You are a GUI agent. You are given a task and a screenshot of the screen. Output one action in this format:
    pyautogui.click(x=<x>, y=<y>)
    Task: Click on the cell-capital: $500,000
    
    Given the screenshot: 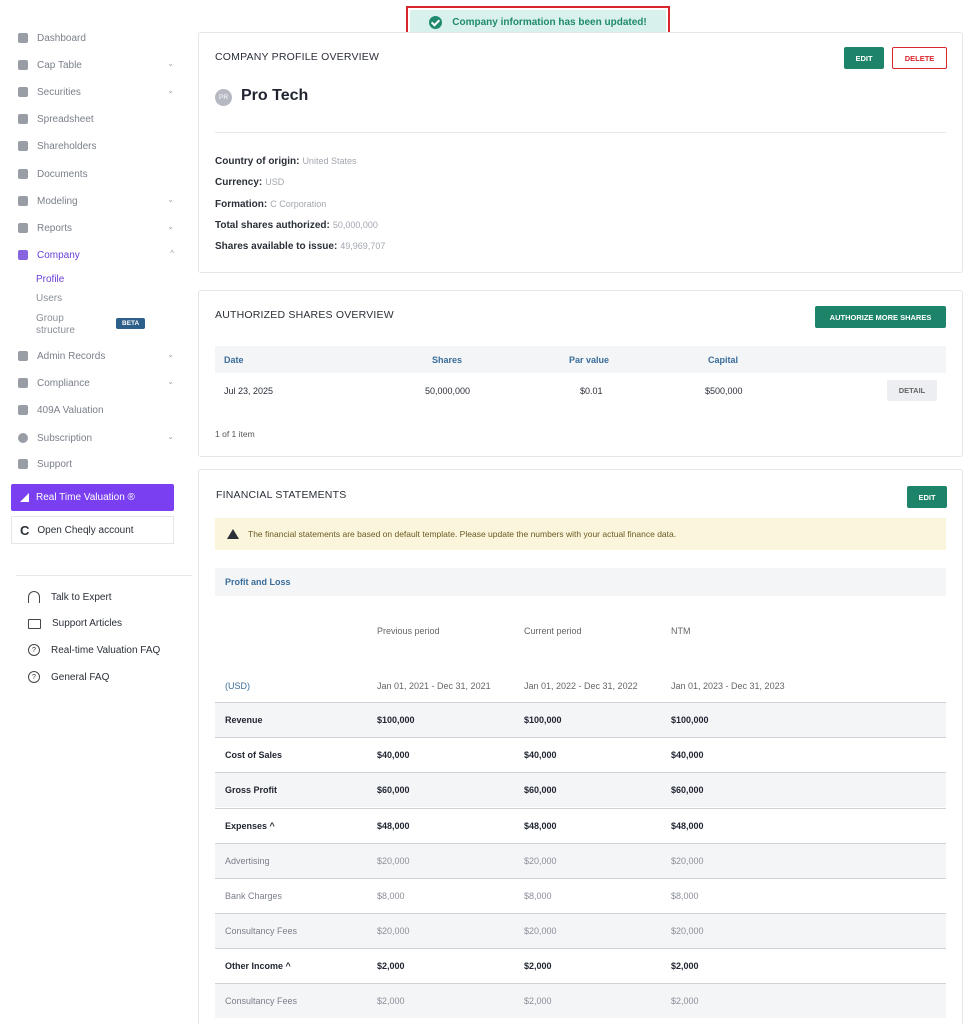 What is the action you would take?
    pyautogui.click(x=724, y=391)
    